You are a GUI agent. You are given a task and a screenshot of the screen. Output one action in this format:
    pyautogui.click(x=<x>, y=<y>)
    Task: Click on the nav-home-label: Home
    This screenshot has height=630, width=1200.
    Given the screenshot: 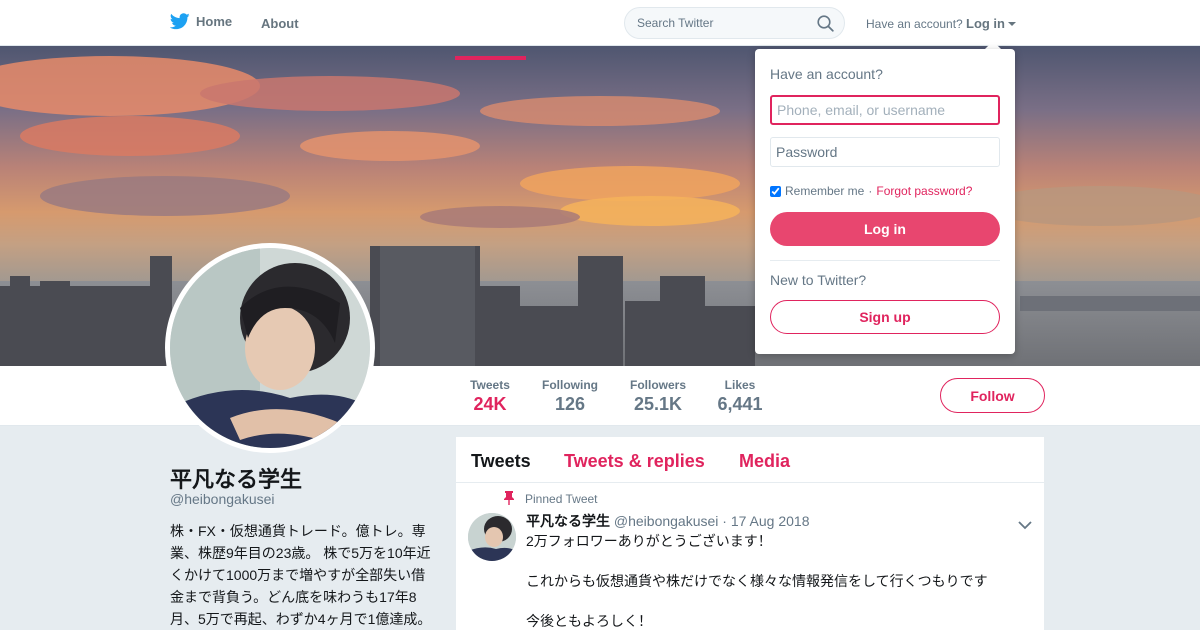 What is the action you would take?
    pyautogui.click(x=214, y=21)
    